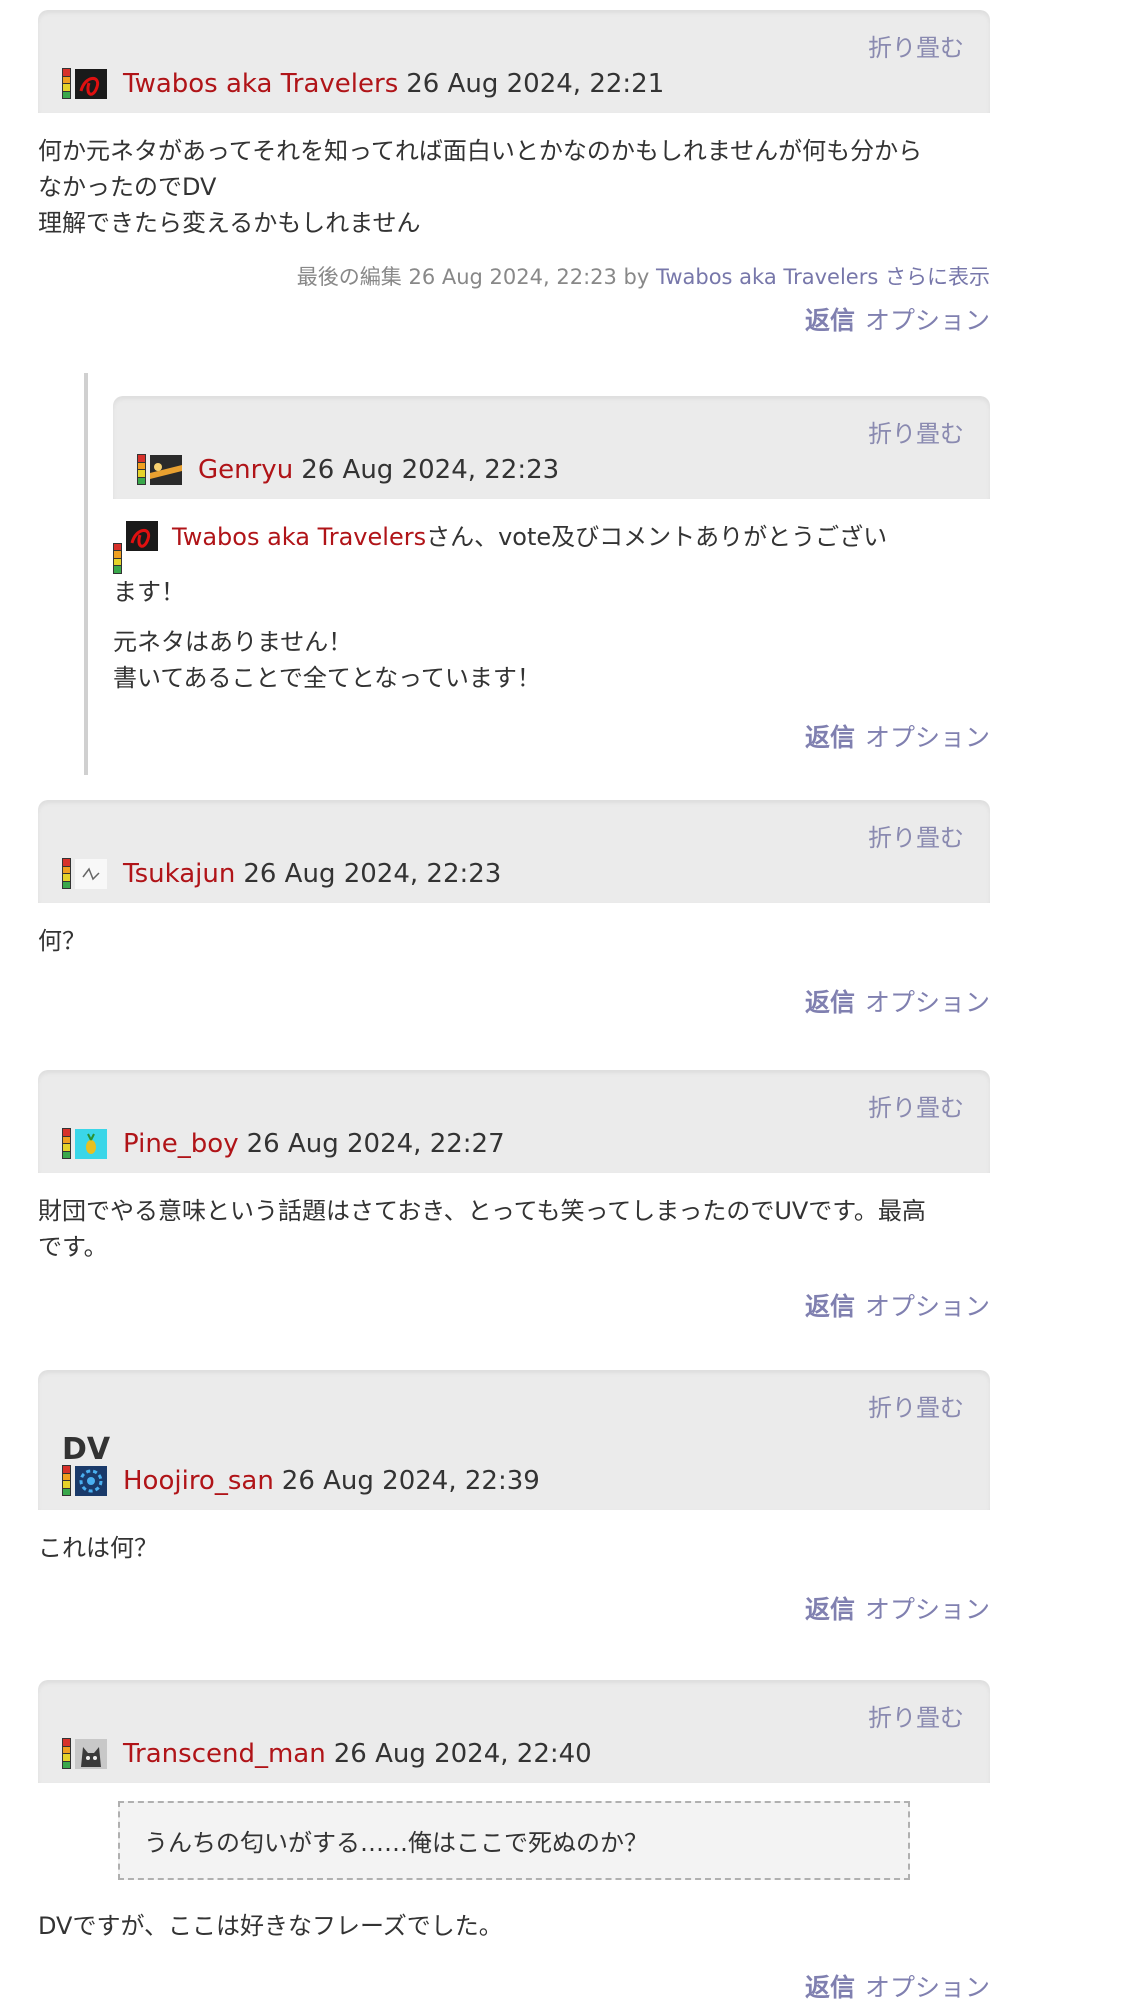  Describe the element at coordinates (327, 659) in the screenshot. I see `comment-text: 元ネタはありません！ 書いてあることで全てとなっています！` at that location.